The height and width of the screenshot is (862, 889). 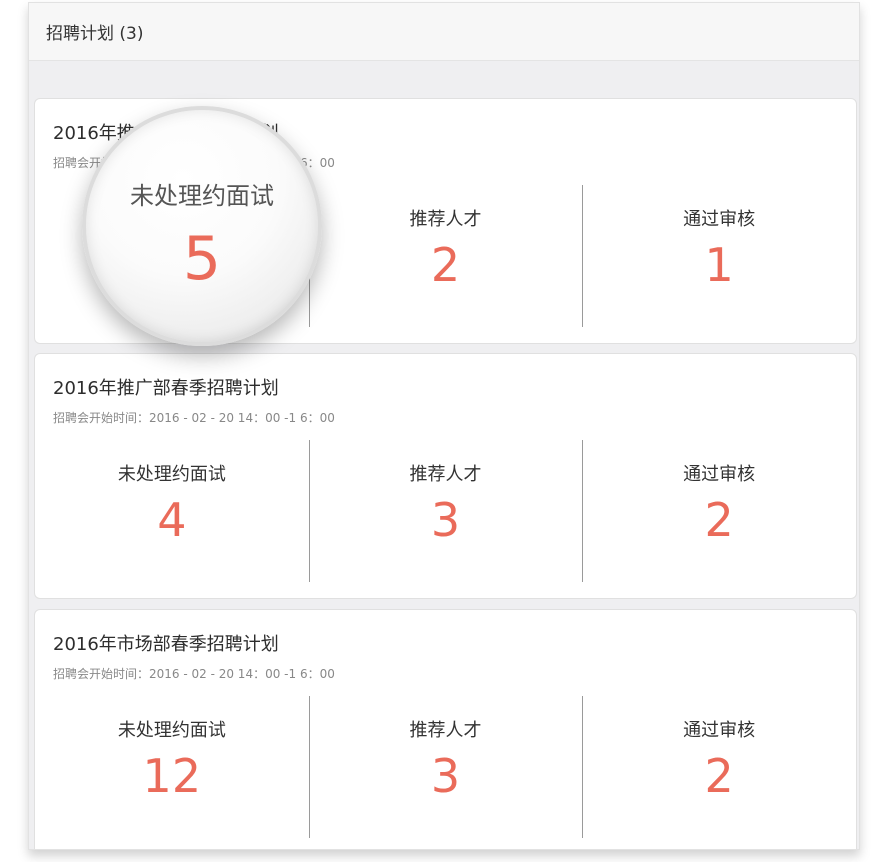 I want to click on plan-title: 2016年市场部春季招聘计划, so click(x=166, y=644).